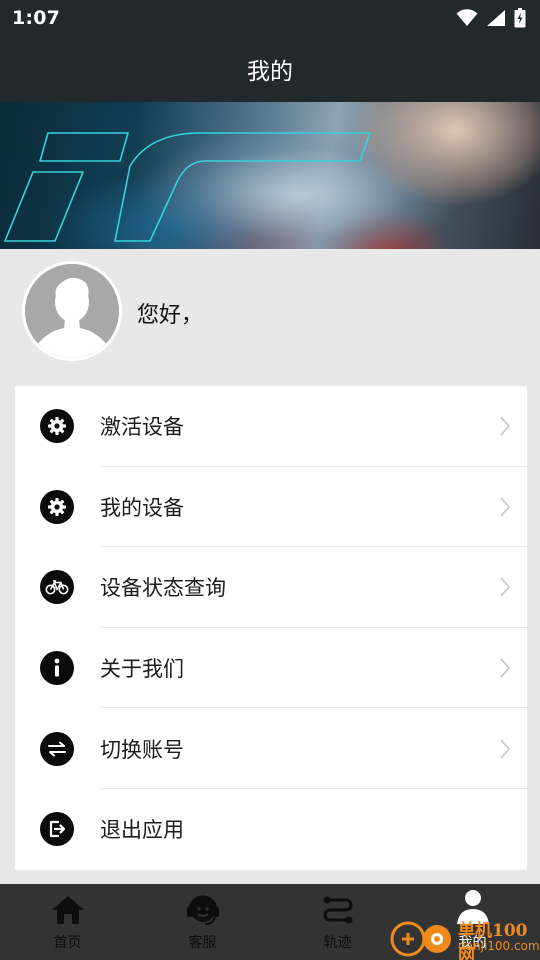 The height and width of the screenshot is (960, 540). What do you see at coordinates (57, 829) in the screenshot?
I see `exit-icon` at bounding box center [57, 829].